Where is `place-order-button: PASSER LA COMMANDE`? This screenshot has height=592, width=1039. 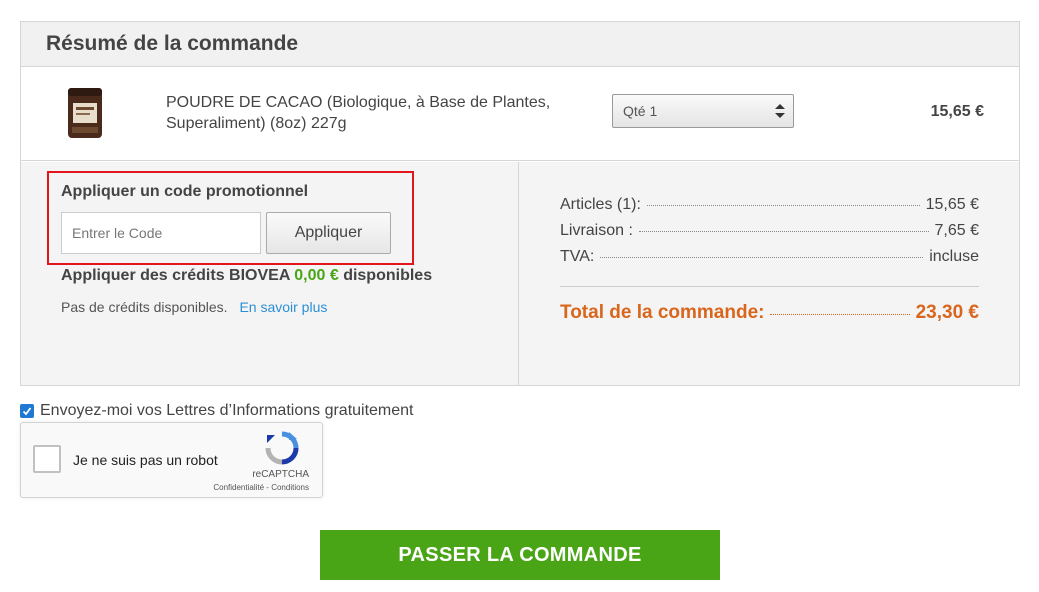
place-order-button: PASSER LA COMMANDE is located at coordinates (520, 555).